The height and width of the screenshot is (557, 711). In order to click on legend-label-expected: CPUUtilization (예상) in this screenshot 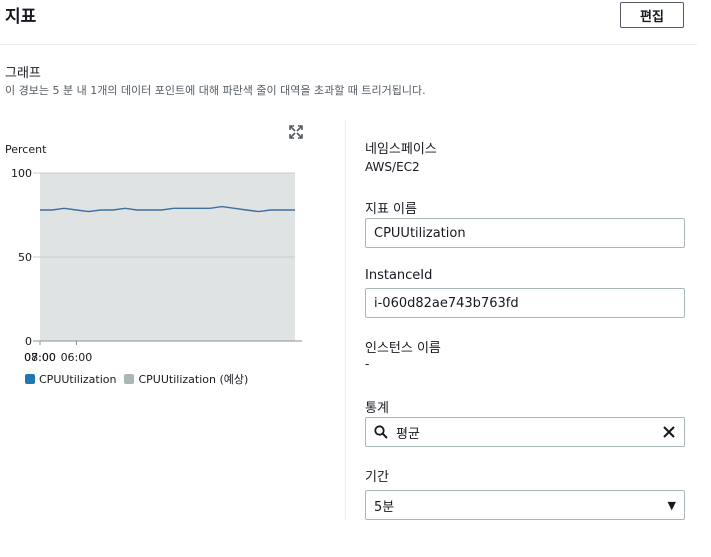, I will do `click(193, 379)`.